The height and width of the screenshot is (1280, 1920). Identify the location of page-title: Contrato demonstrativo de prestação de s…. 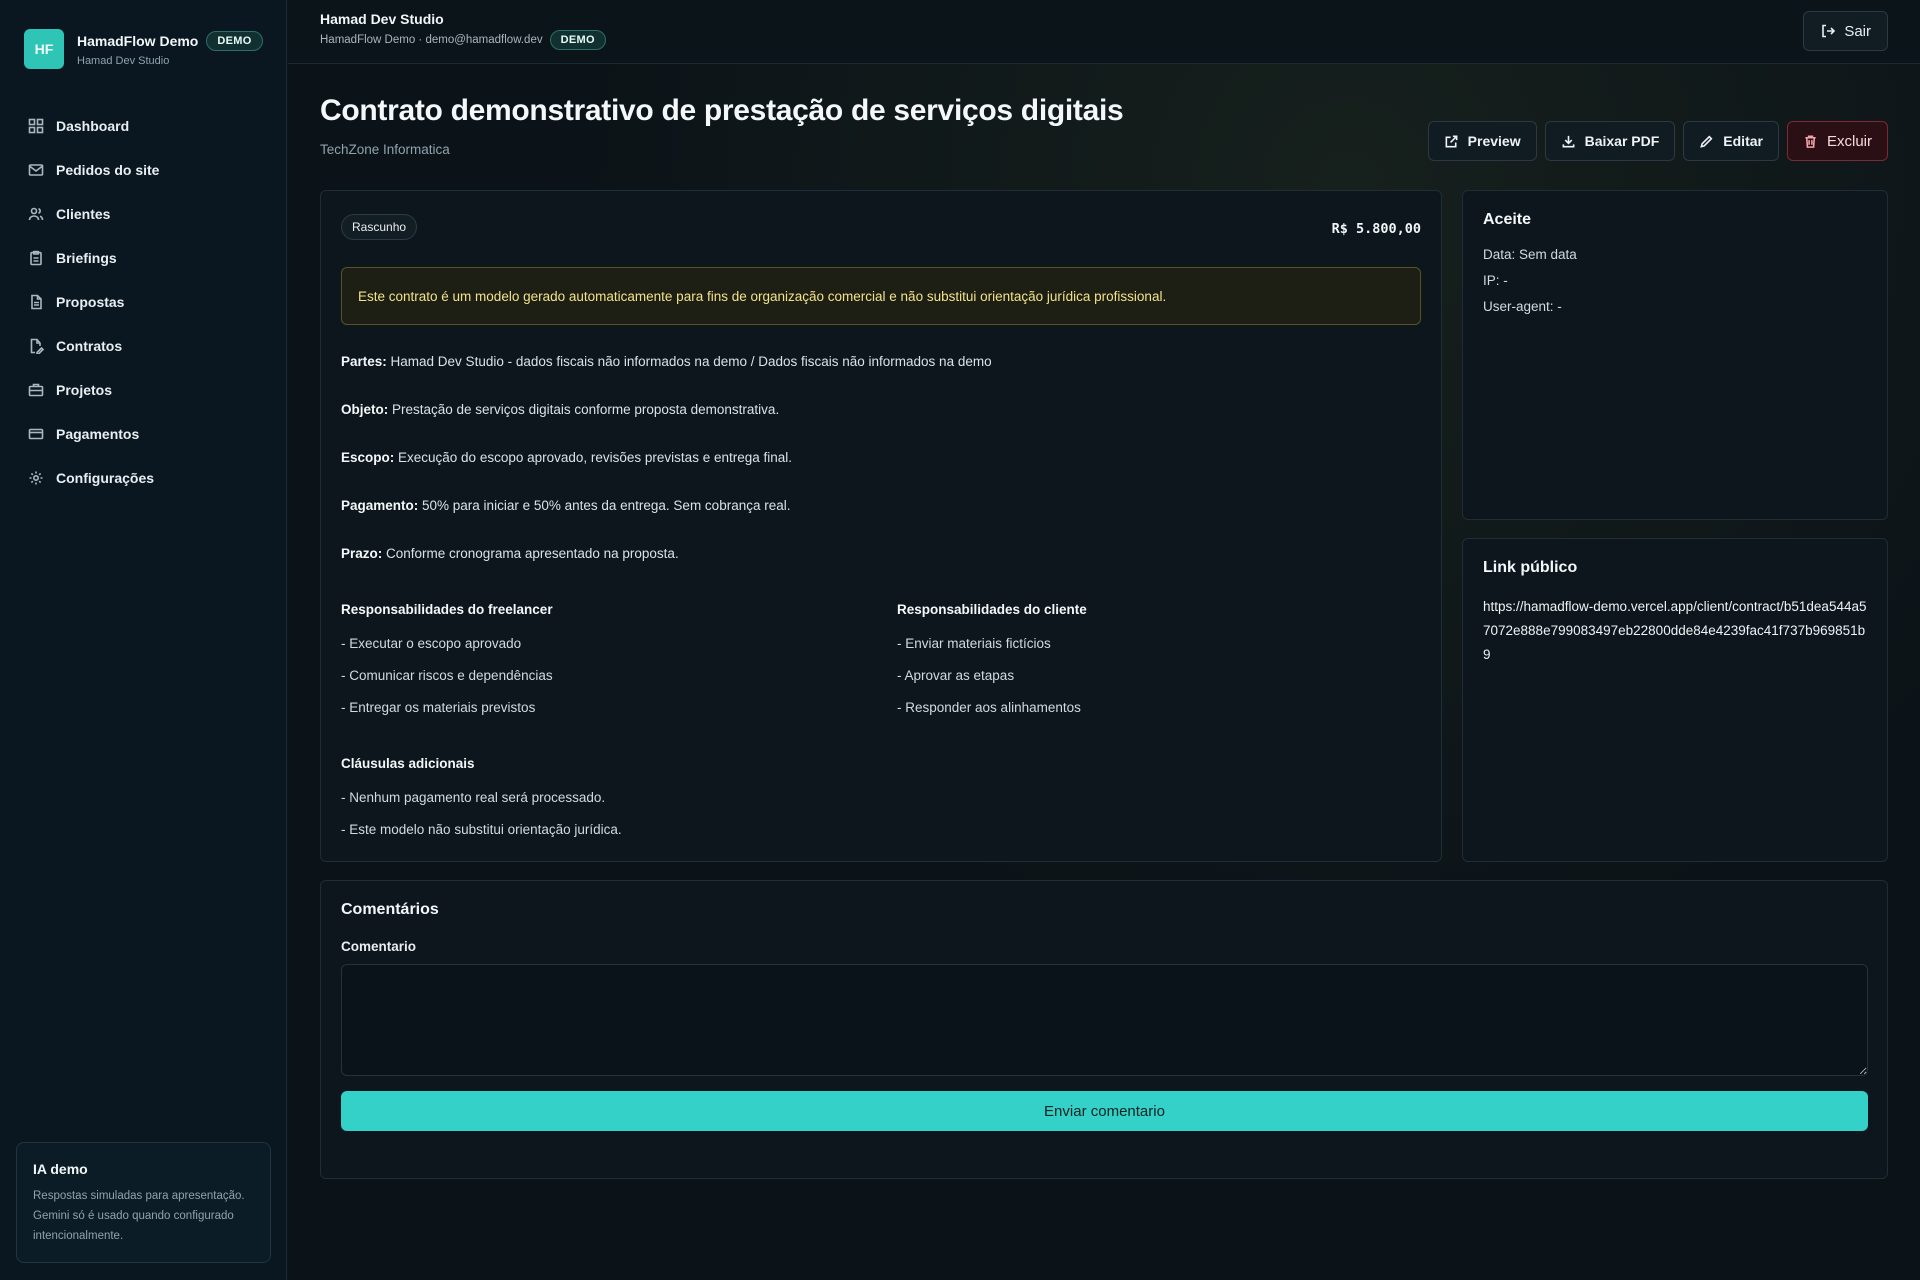
(722, 110).